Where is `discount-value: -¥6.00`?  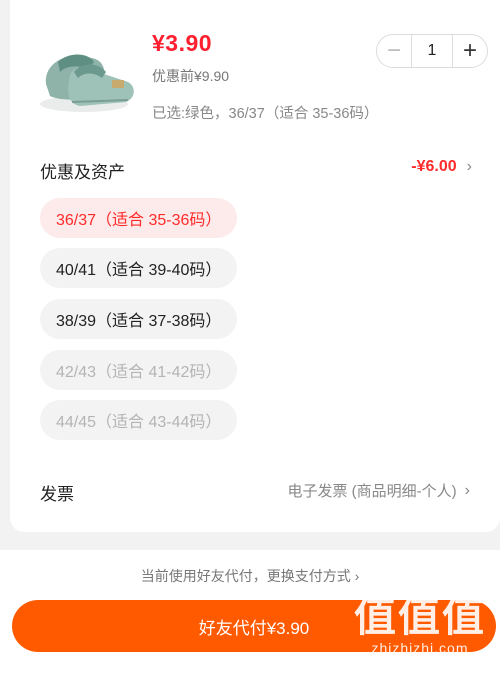
discount-value: -¥6.00 is located at coordinates (434, 166).